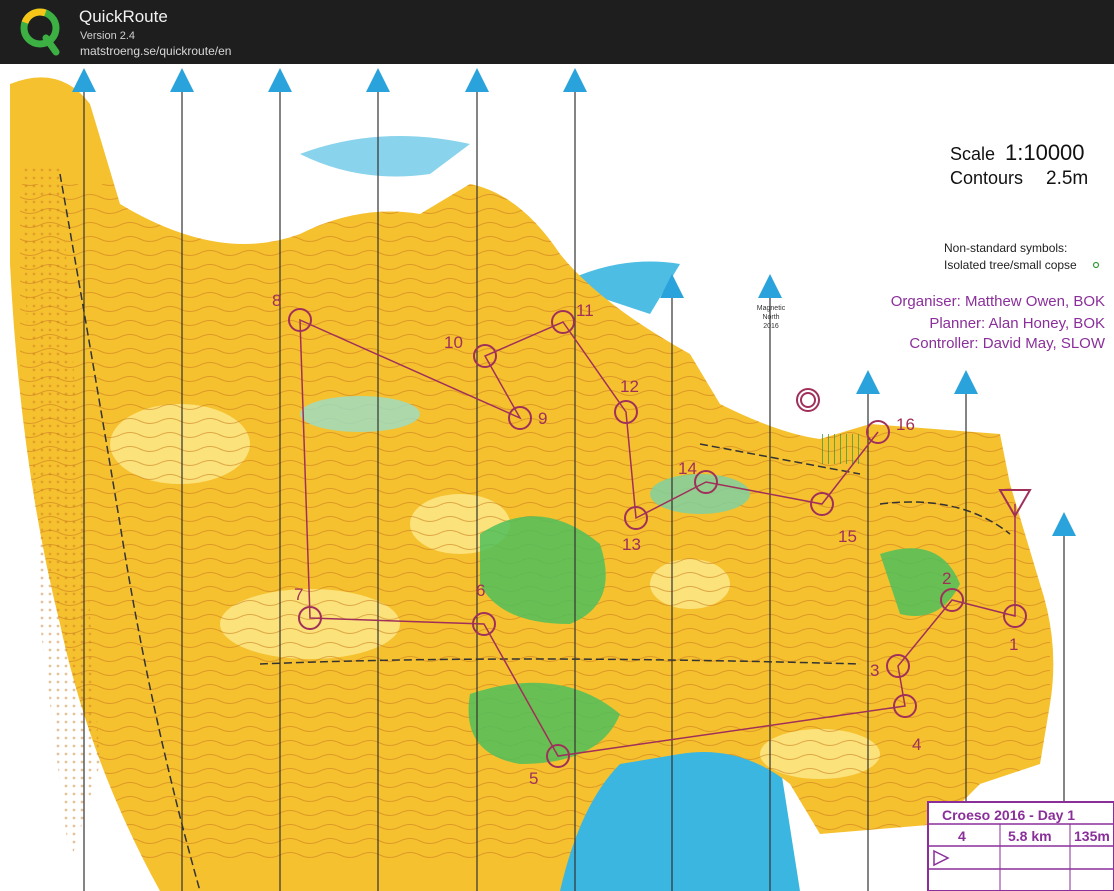 The width and height of the screenshot is (1114, 891). I want to click on svg-text: Magnetic, so click(771, 308).